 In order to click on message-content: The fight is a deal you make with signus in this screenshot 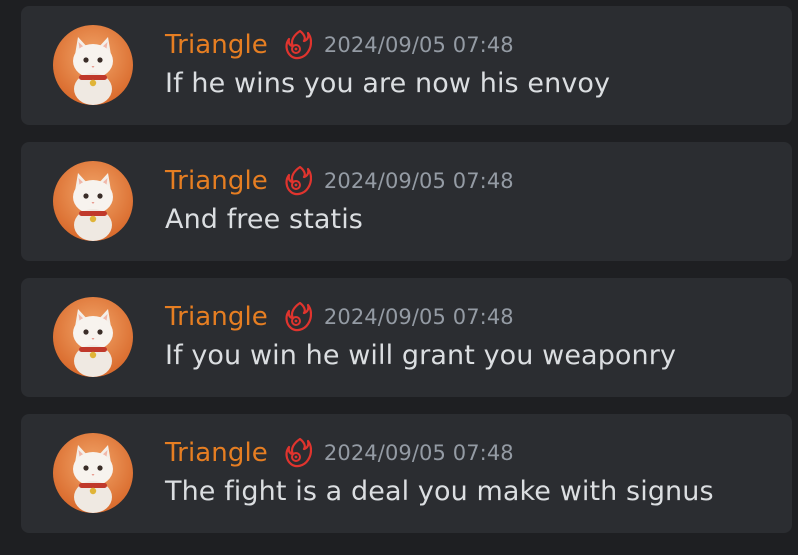, I will do `click(439, 491)`.